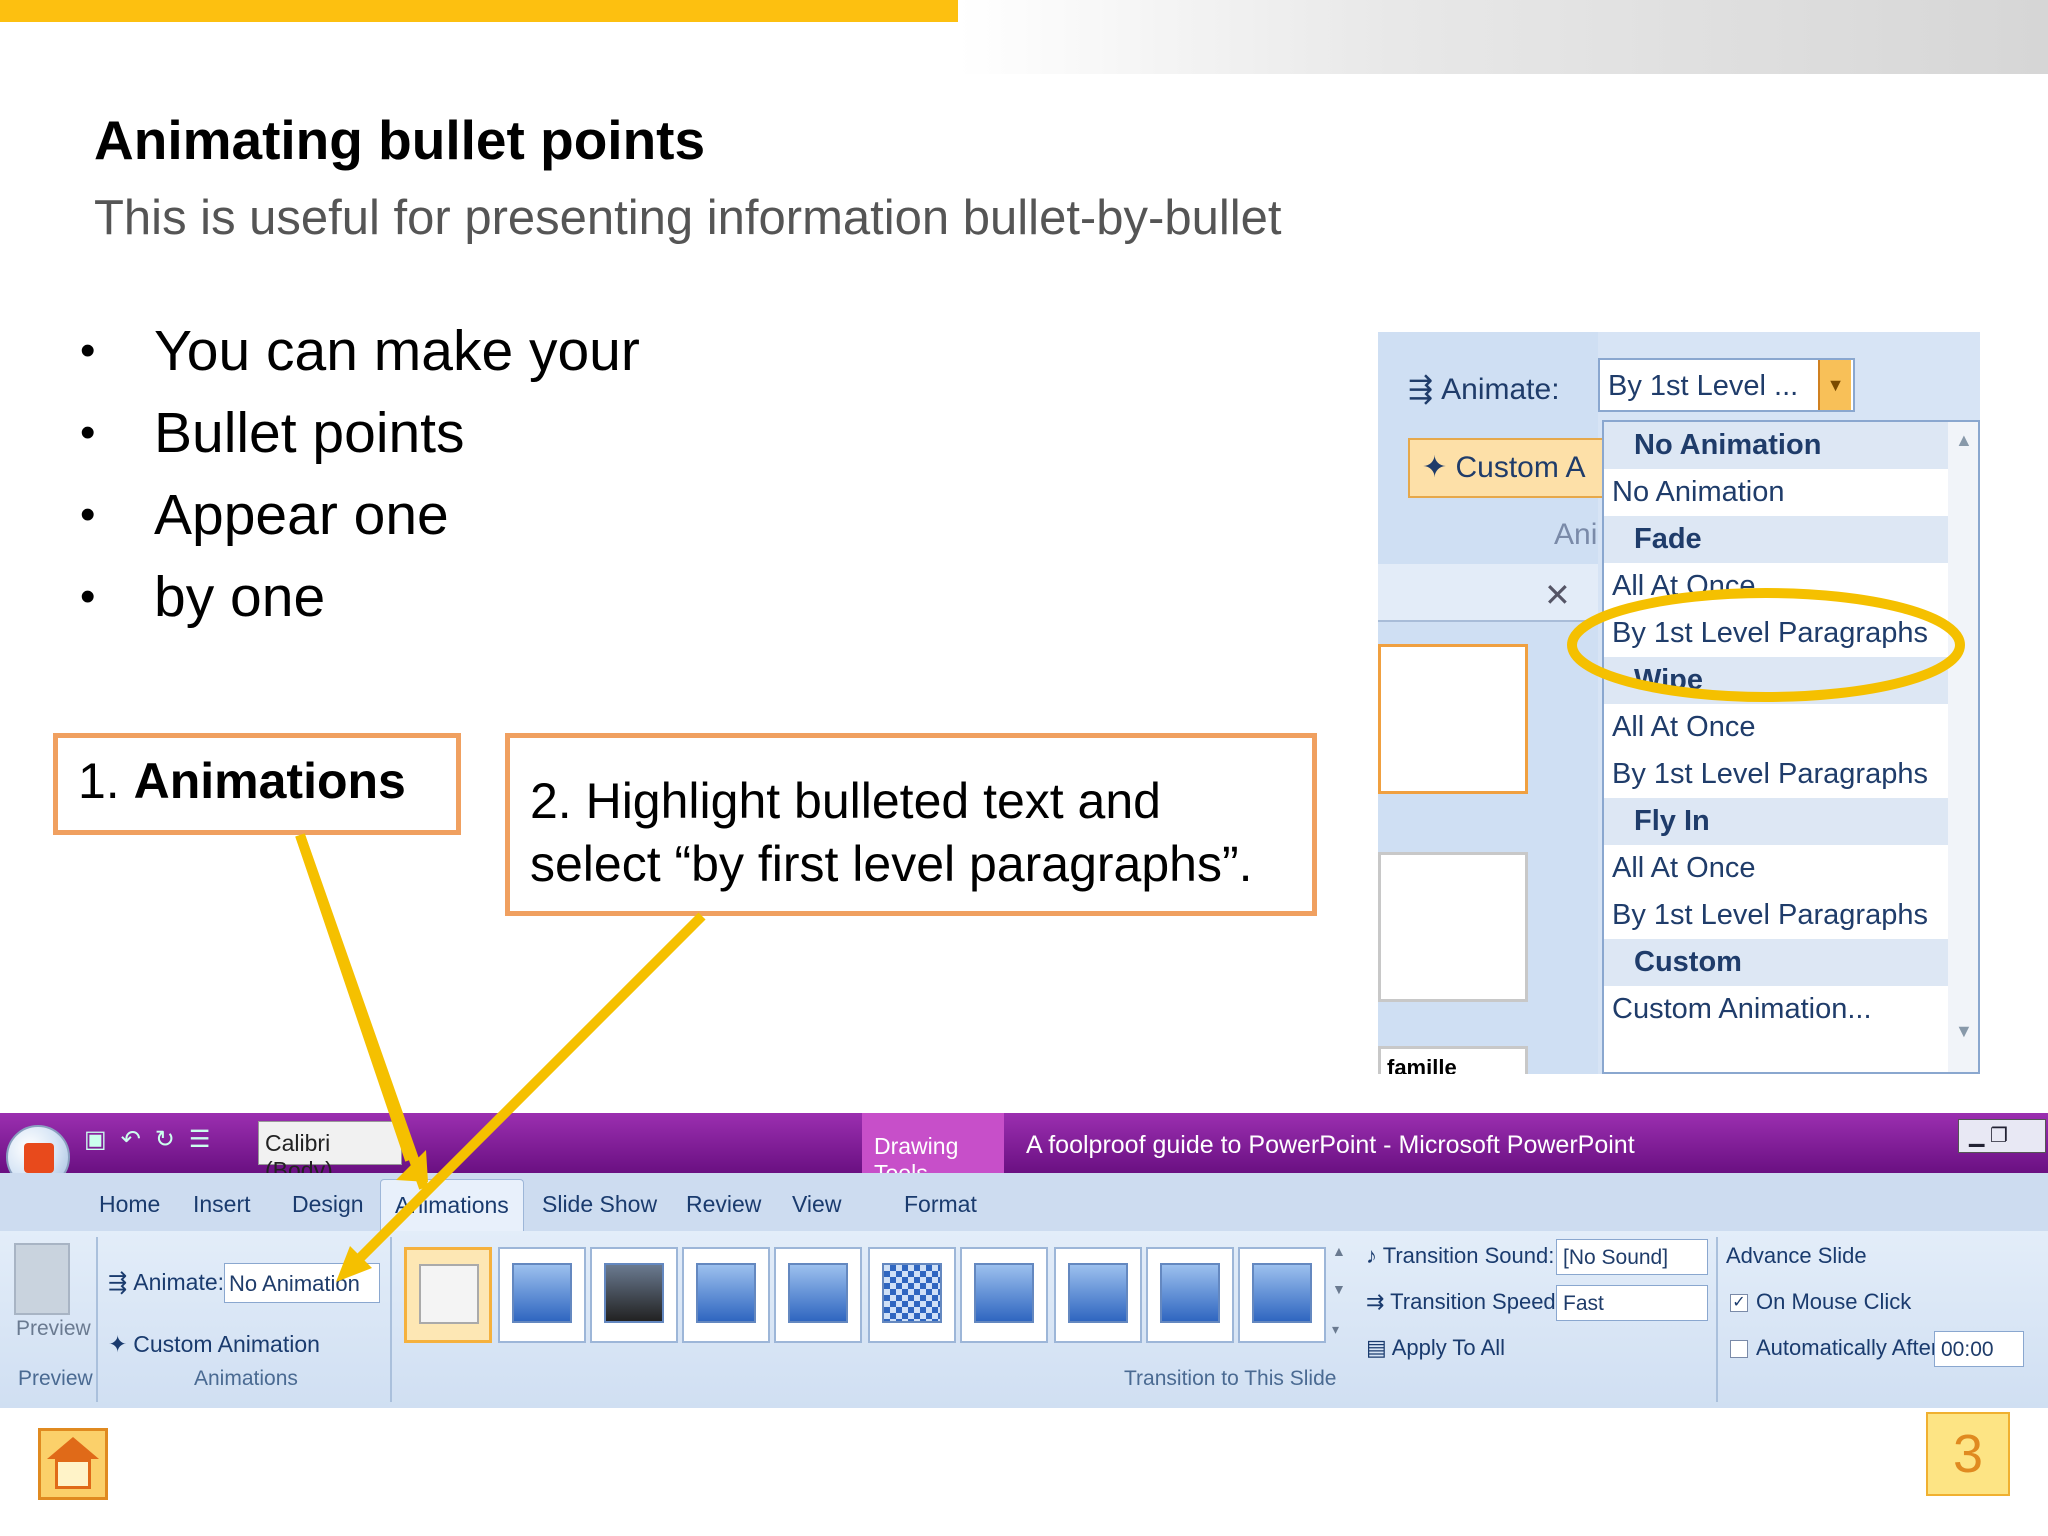 The width and height of the screenshot is (2048, 1536). Describe the element at coordinates (73, 1448) in the screenshot. I see `home-icon` at that location.